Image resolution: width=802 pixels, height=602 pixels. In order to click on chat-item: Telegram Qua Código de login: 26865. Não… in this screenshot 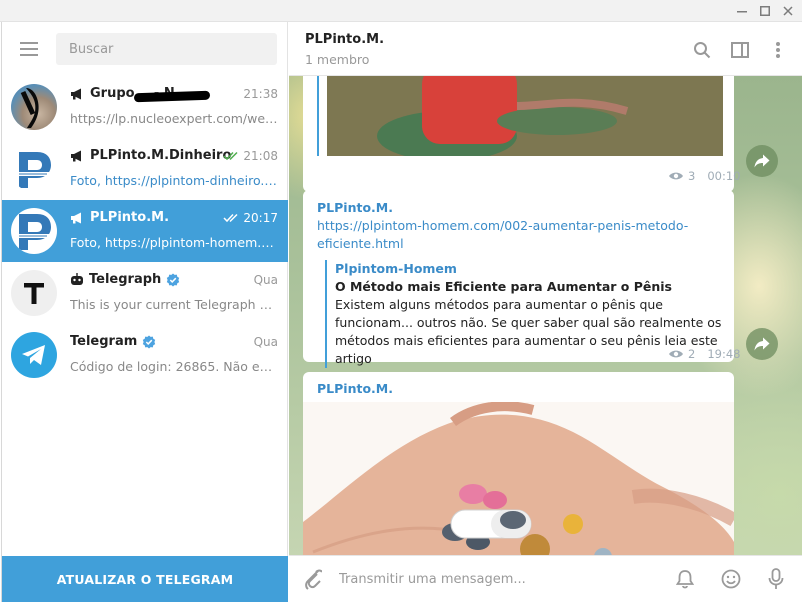, I will do `click(145, 355)`.